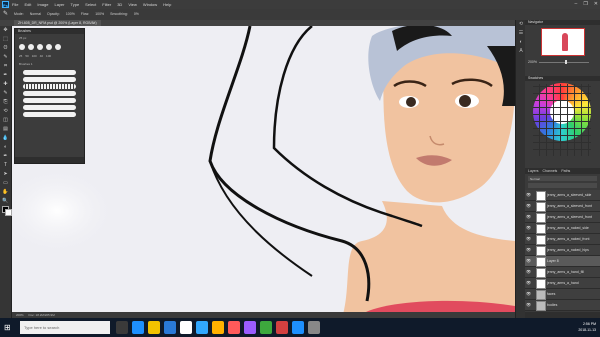  Describe the element at coordinates (65, 327) in the screenshot. I see `taskbar-search: Type here to search` at that location.